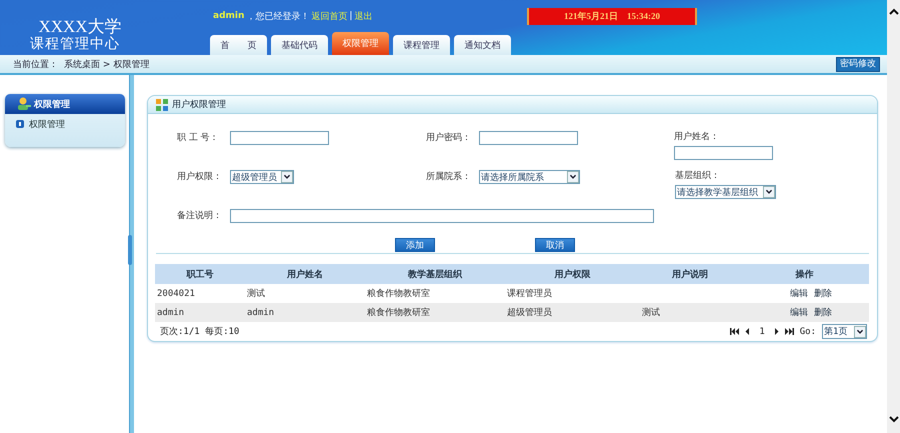 This screenshot has width=900, height=433. Describe the element at coordinates (200, 216) in the screenshot. I see `field-label: 备注说明：` at that location.